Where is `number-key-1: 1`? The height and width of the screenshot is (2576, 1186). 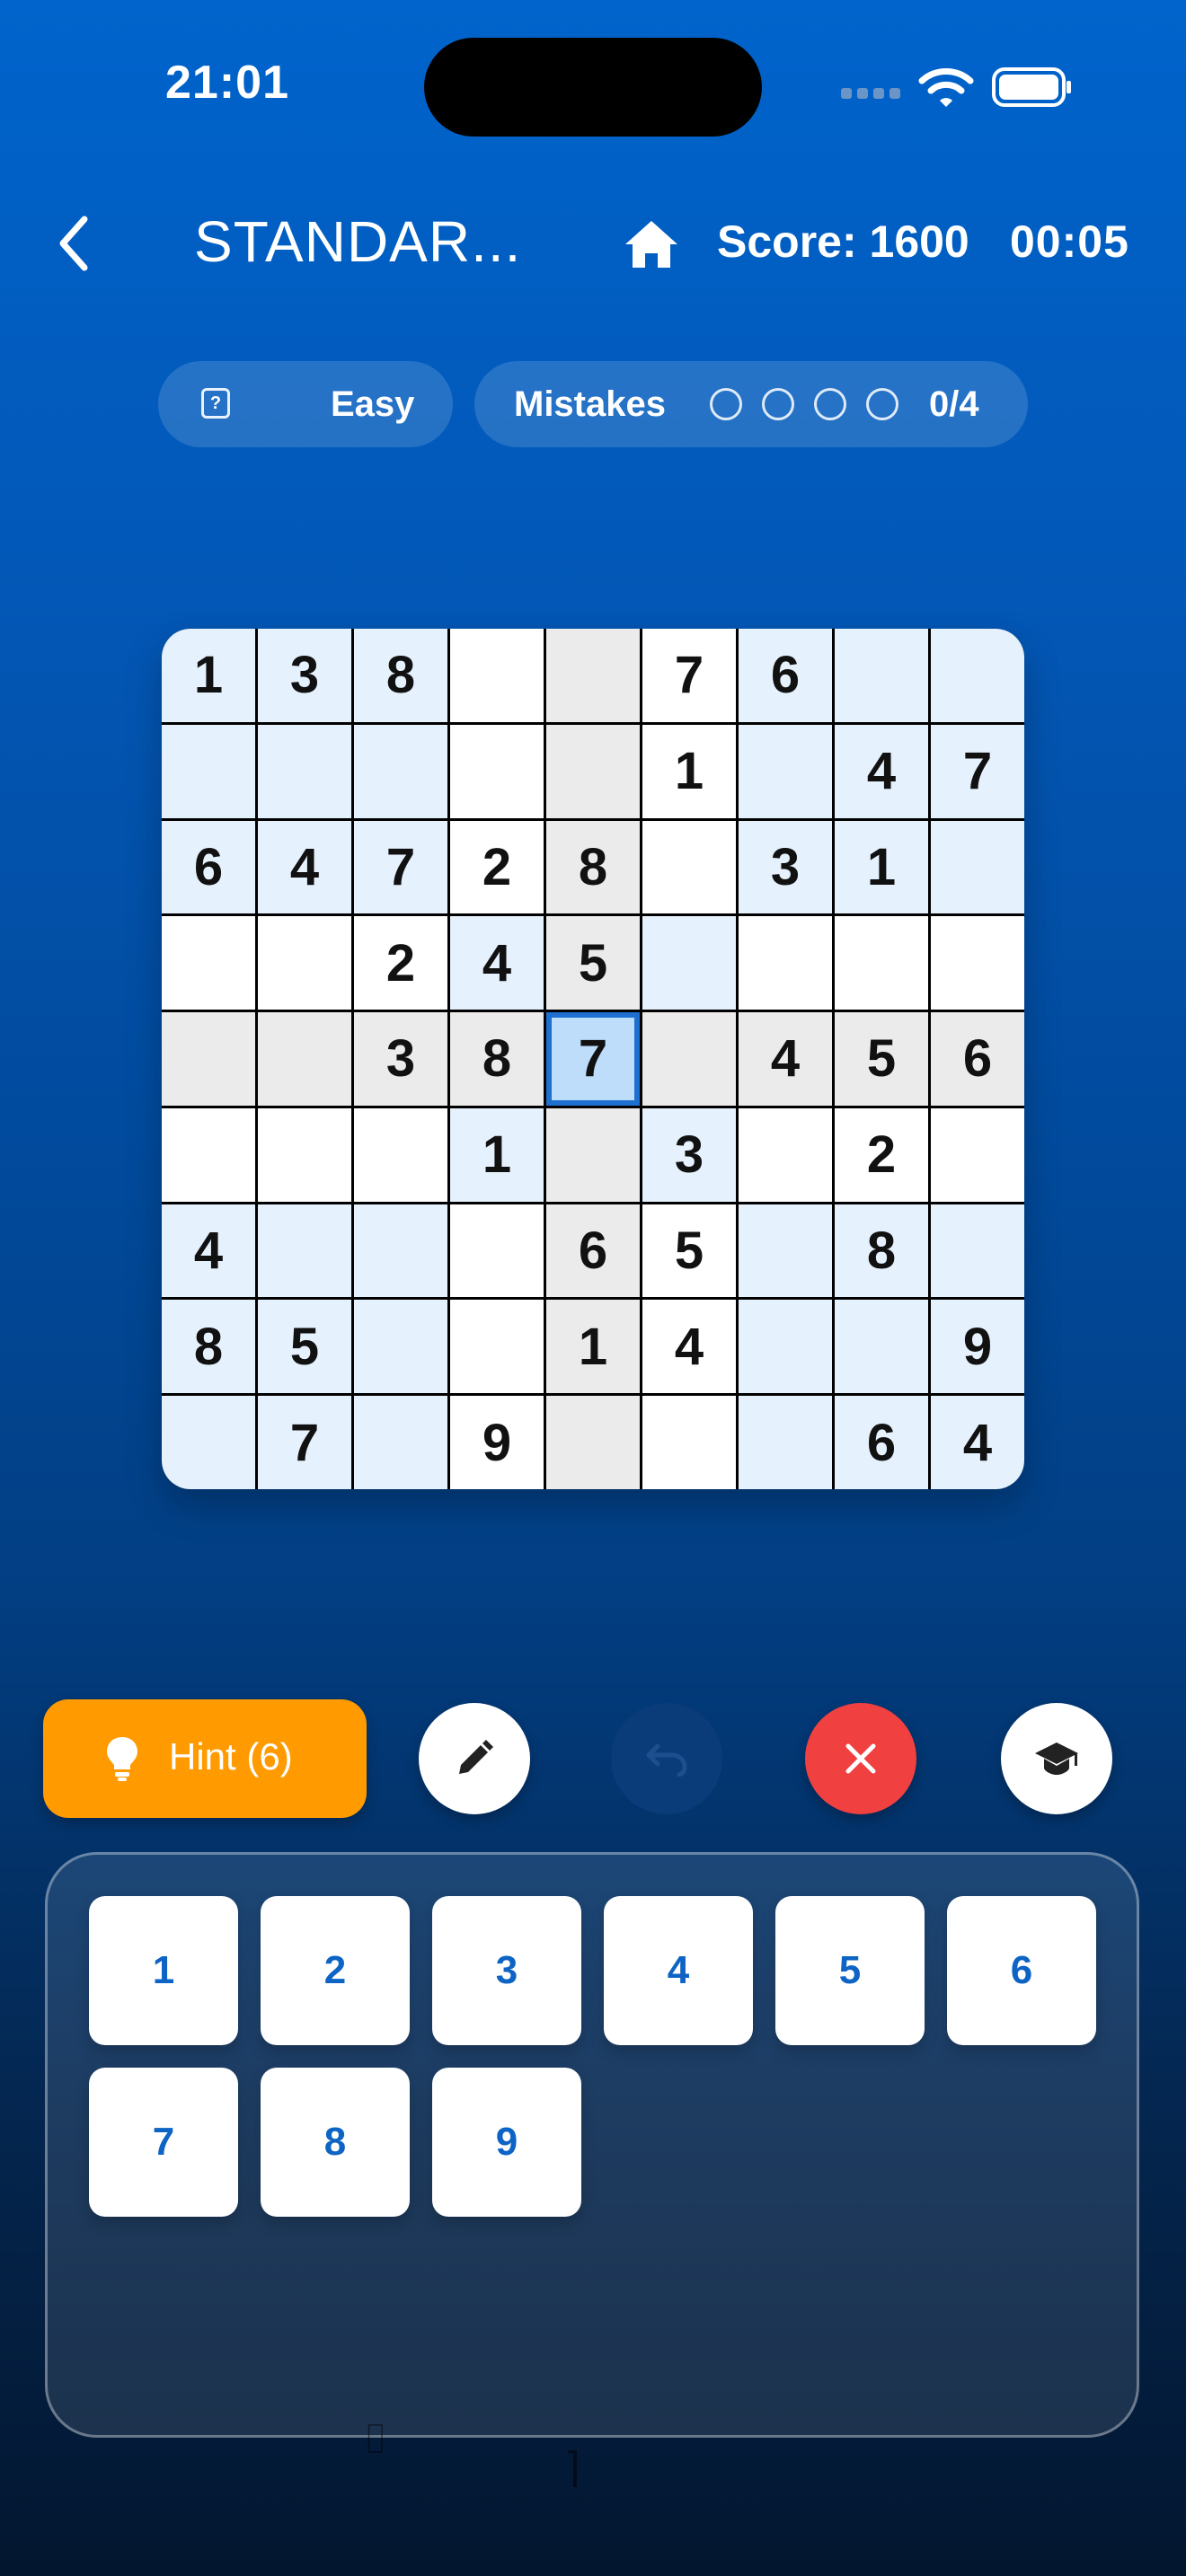
number-key-1: 1 is located at coordinates (163, 1970).